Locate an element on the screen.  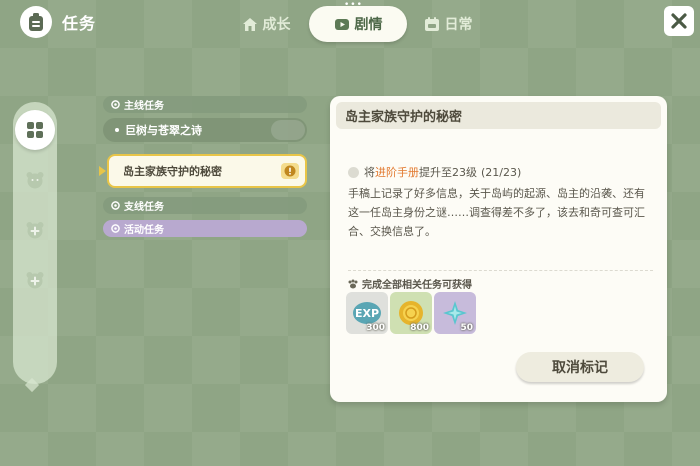
tab-daily: 日常 is located at coordinates (448, 24).